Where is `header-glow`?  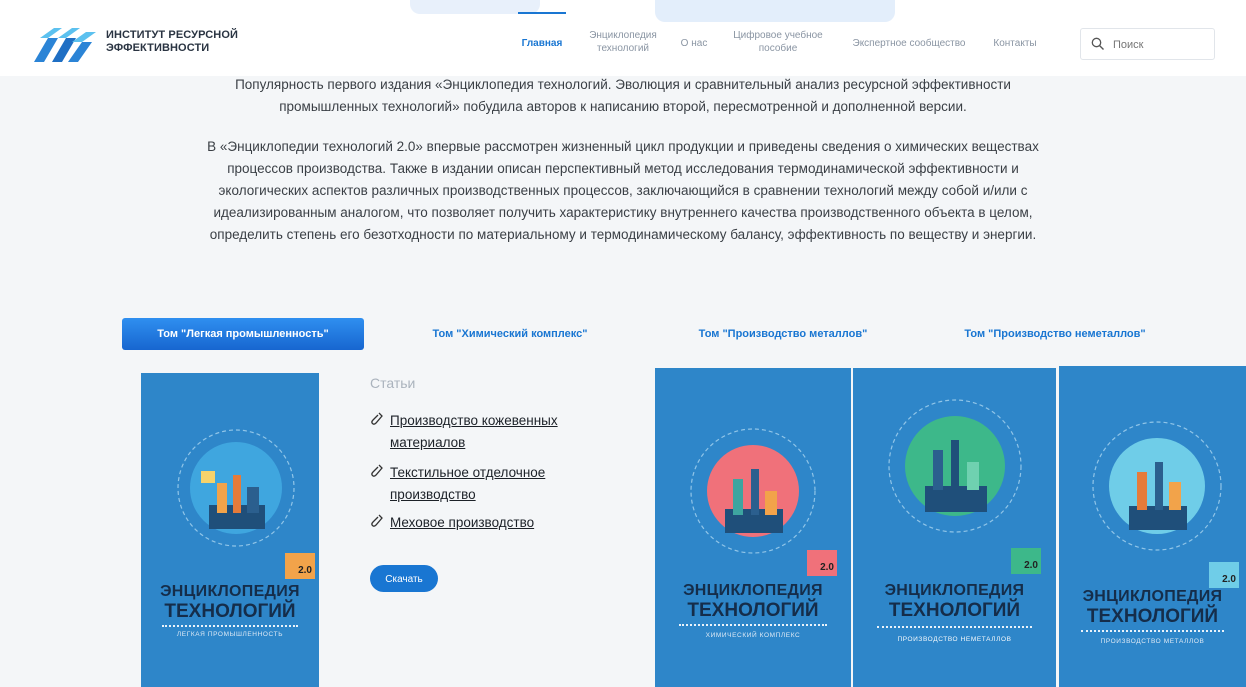
header-glow is located at coordinates (775, 11).